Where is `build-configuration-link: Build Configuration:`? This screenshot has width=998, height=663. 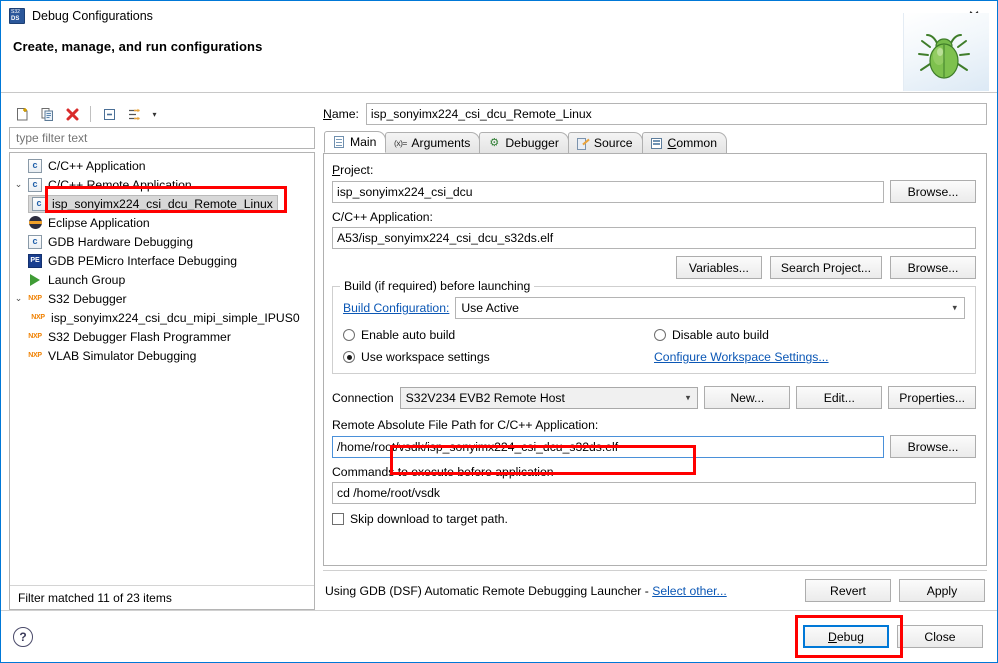
build-configuration-link: Build Configuration: is located at coordinates (396, 308).